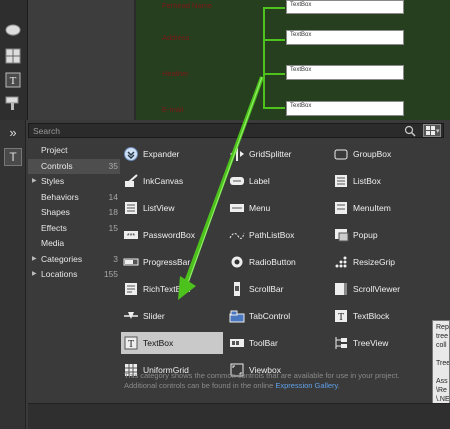 This screenshot has width=450, height=429. I want to click on control-label: TextBlock, so click(371, 316).